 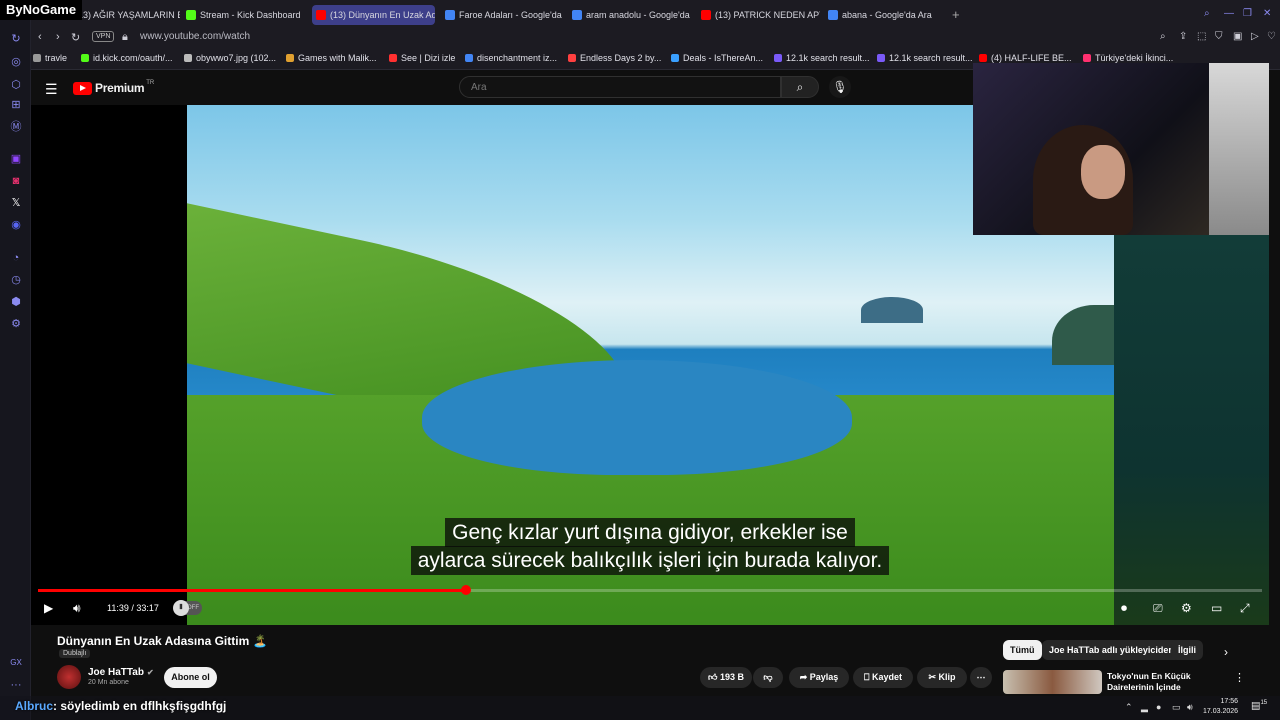 I want to click on more-vert-icon: ⋮, so click(x=1239, y=677).